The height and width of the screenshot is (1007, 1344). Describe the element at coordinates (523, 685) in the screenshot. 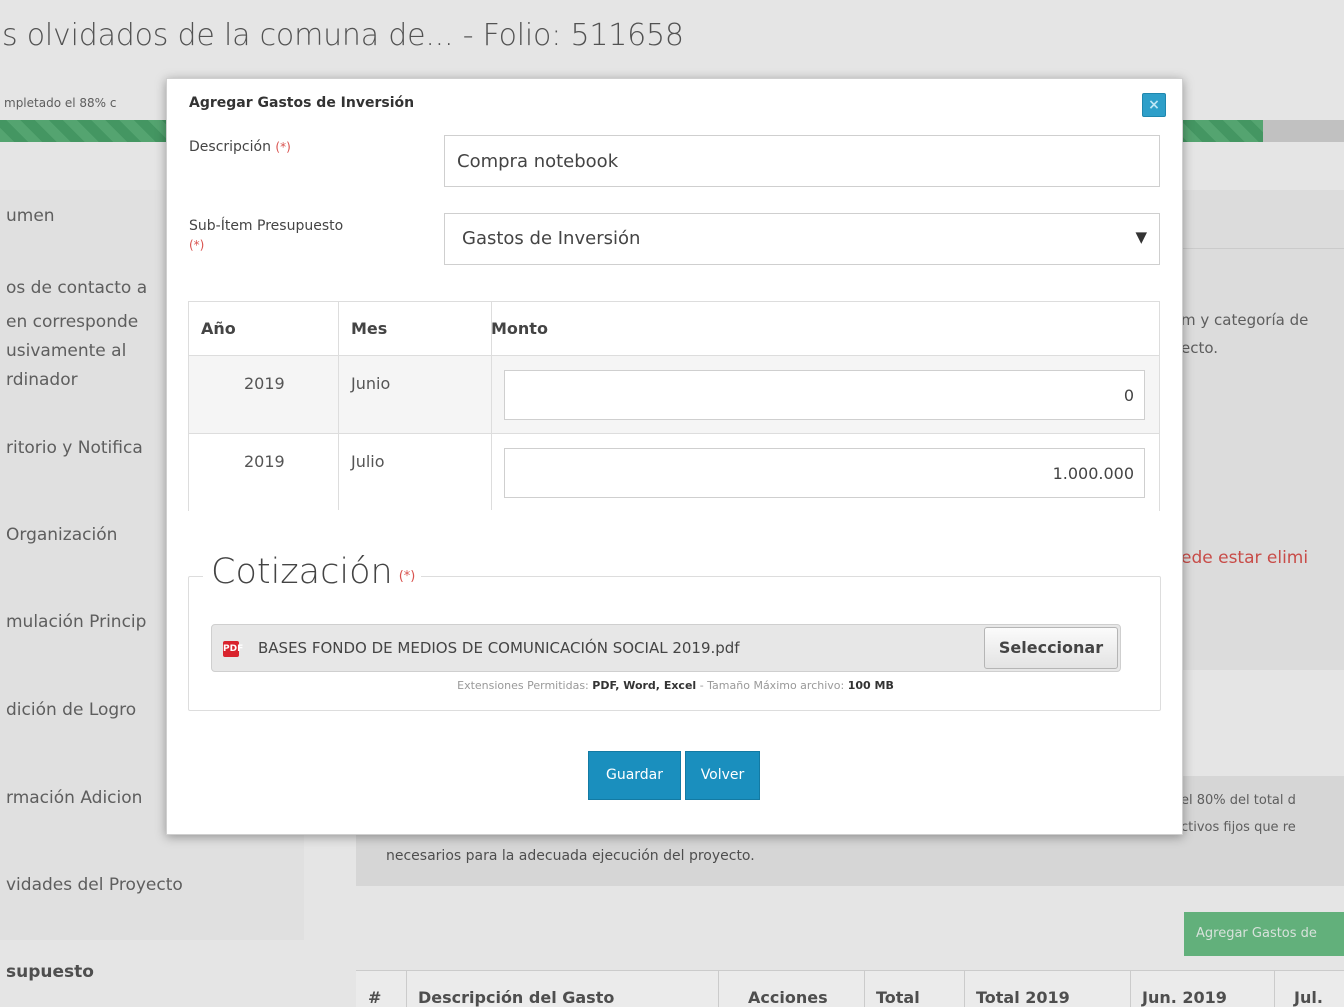

I see `hint-prefix: Extensiones Permitidas:` at that location.